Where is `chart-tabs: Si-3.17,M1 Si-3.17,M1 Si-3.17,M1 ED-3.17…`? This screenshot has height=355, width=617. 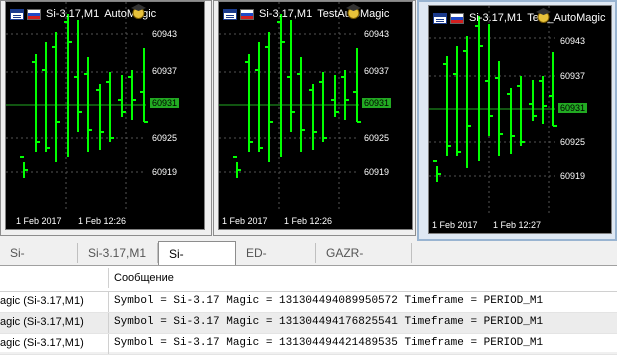
chart-tabs: Si-3.17,M1 Si-3.17,M1 Si-3.17,M1 ED-3.17… is located at coordinates (308, 263).